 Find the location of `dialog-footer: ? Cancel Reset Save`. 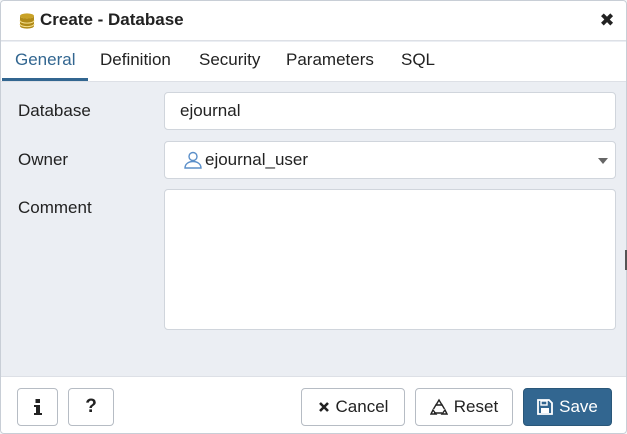

dialog-footer: ? Cancel Reset Save is located at coordinates (313, 404).